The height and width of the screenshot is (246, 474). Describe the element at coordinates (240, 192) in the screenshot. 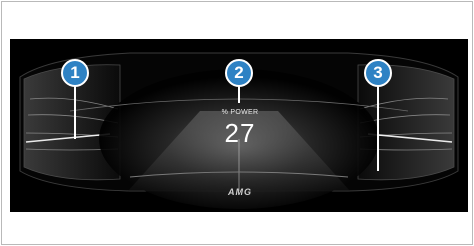

I see `amg-logo: AMG` at that location.